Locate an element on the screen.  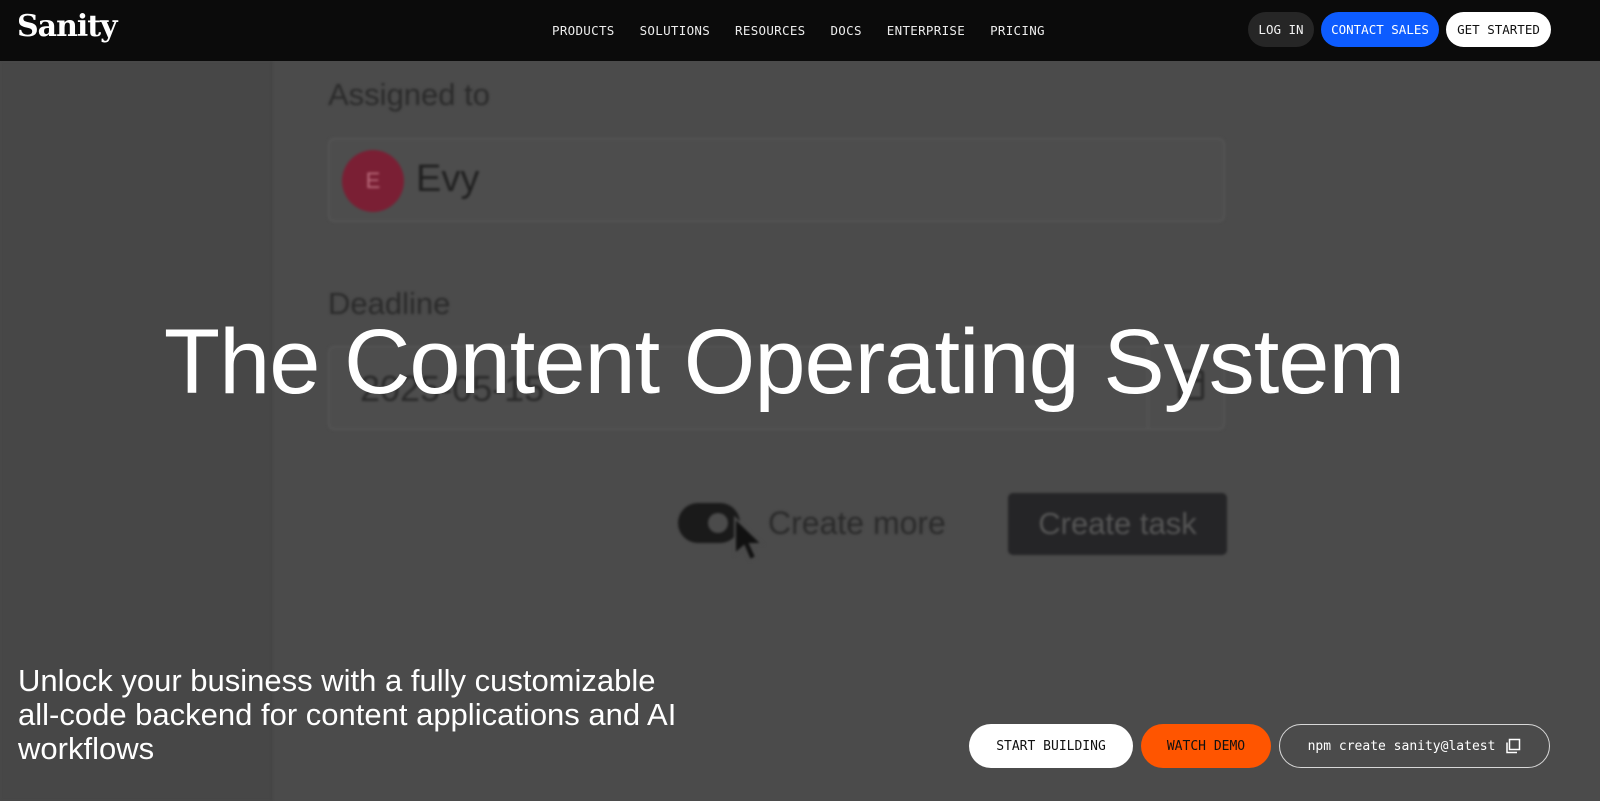
nav-item-pricing: PRICING is located at coordinates (1017, 30).